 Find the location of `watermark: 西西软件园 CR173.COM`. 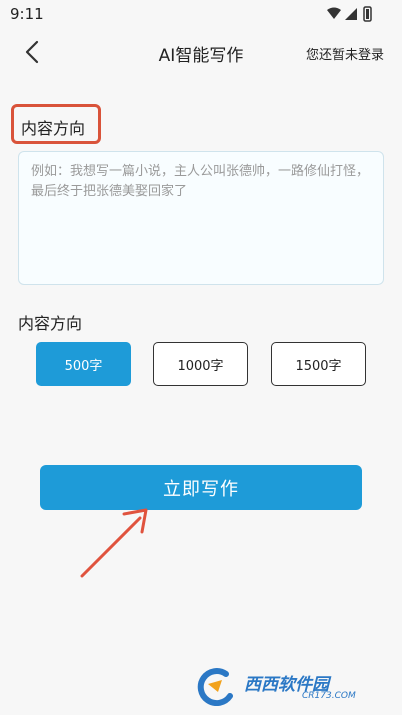

watermark: 西西软件园 CR173.COM is located at coordinates (287, 686).